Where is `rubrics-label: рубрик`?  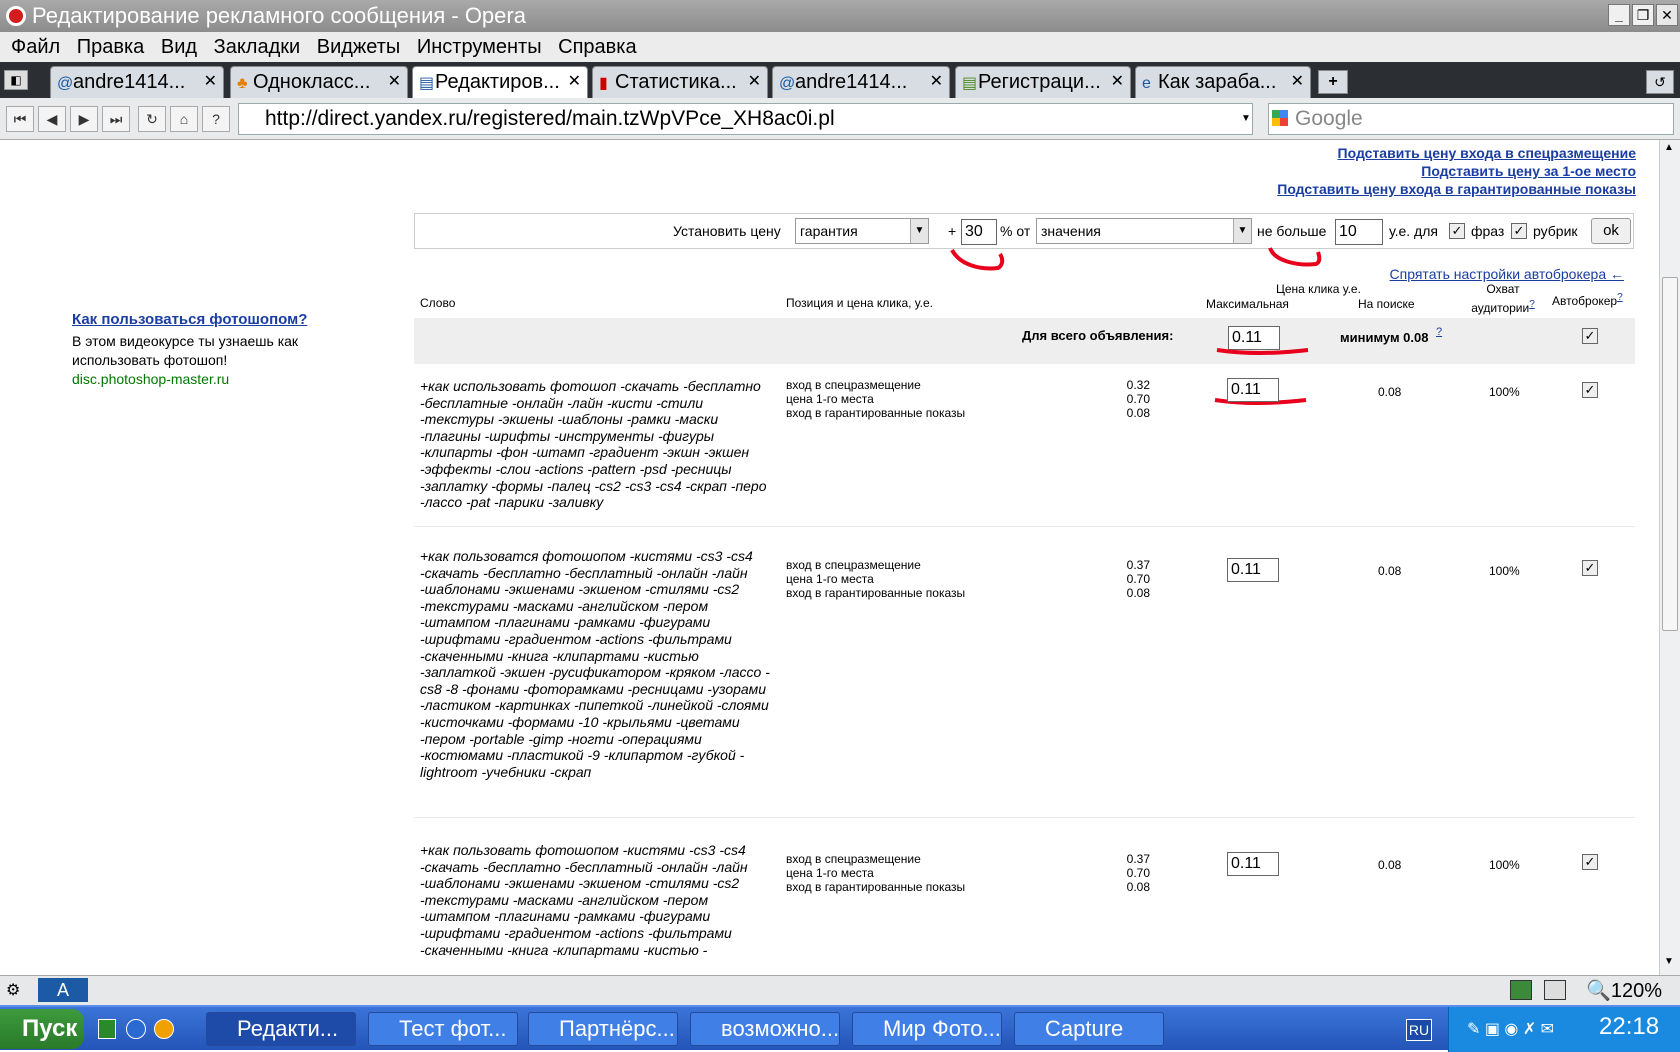
rubrics-label: рубрик is located at coordinates (1555, 231).